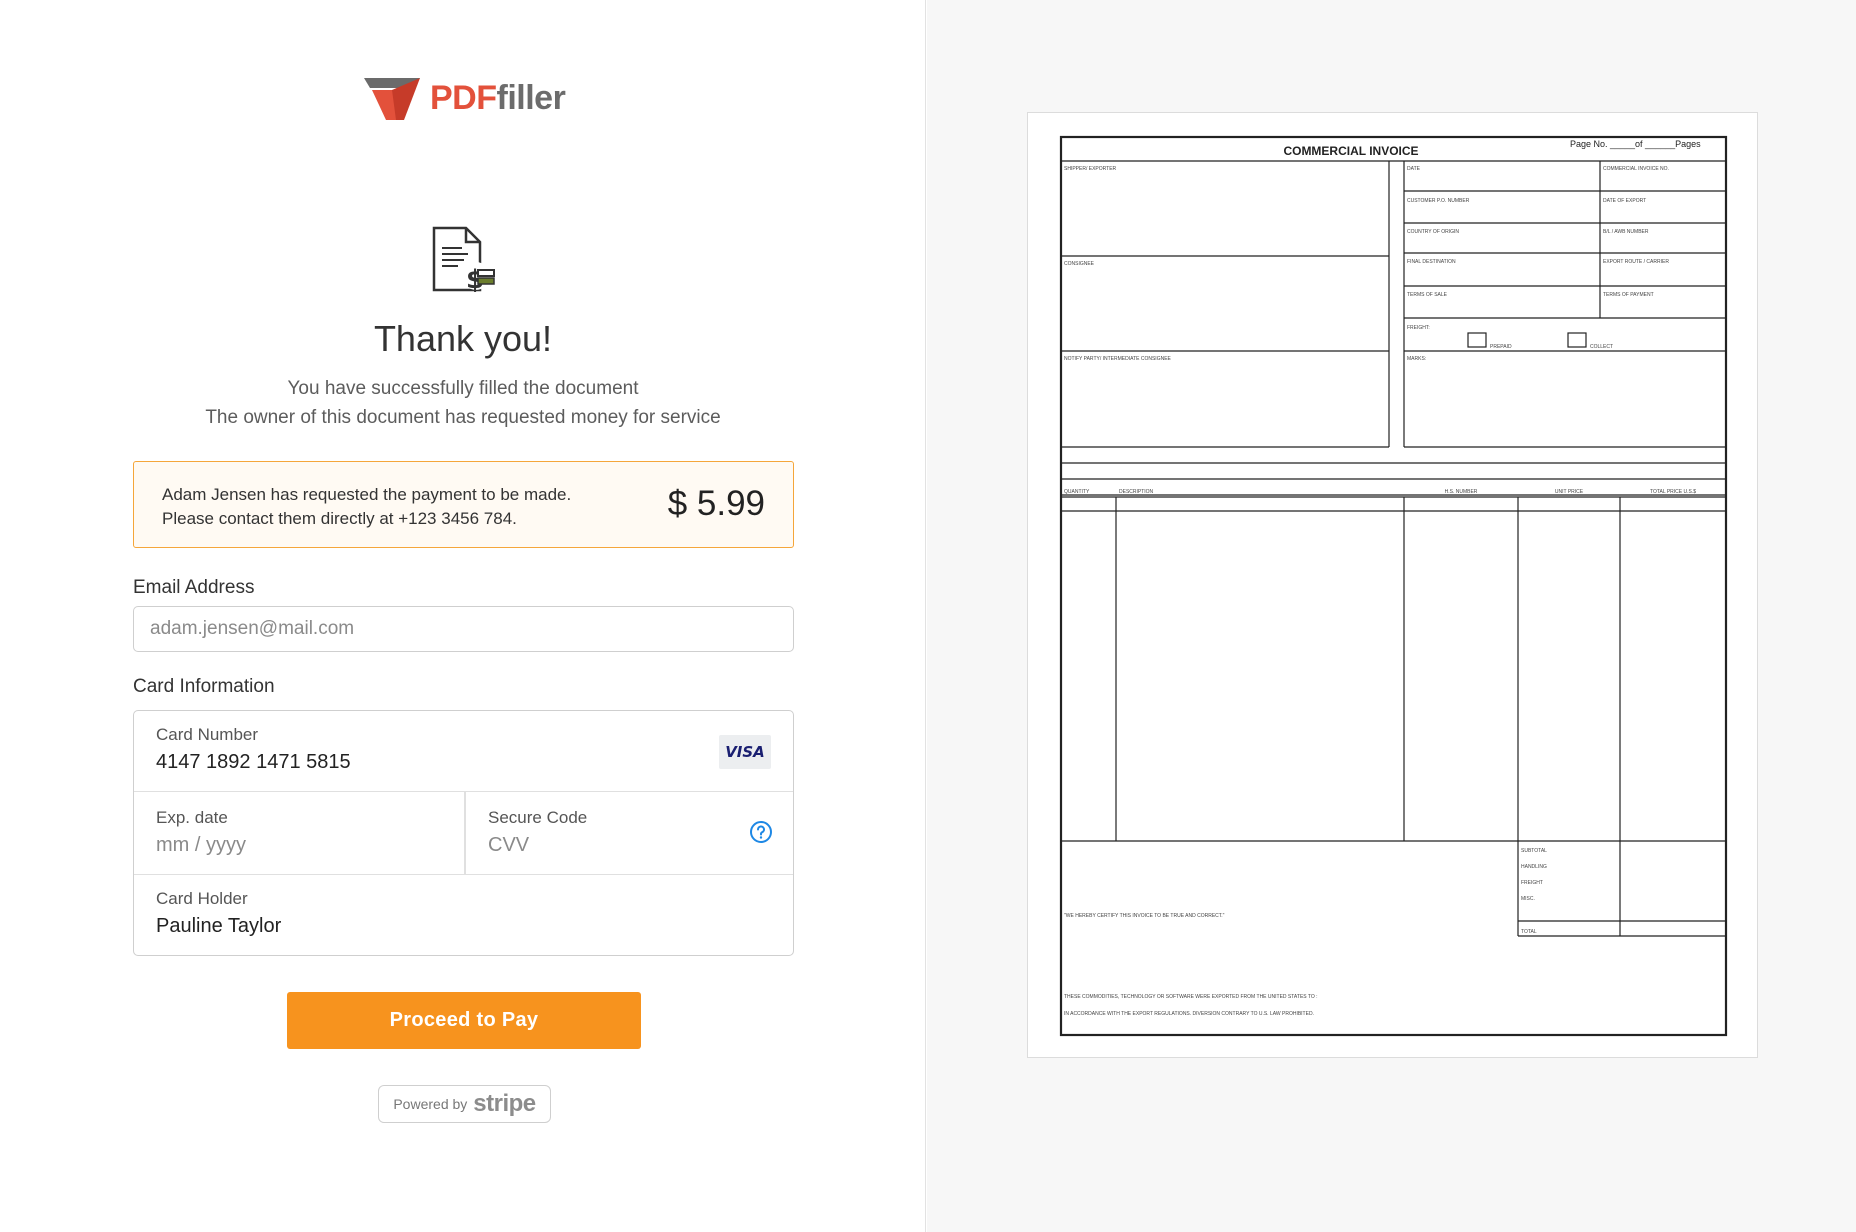 The height and width of the screenshot is (1232, 1856). I want to click on pdffiller-logo: PDFfiller, so click(464, 98).